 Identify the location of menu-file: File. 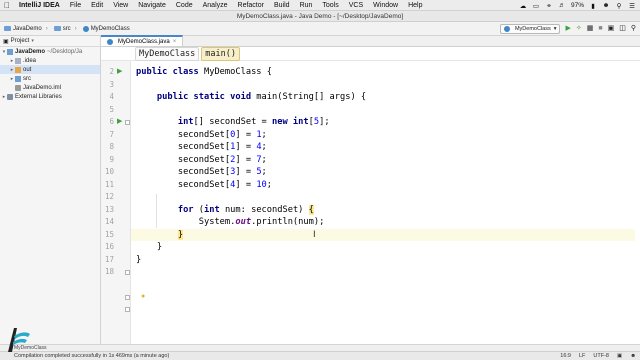
(75, 5).